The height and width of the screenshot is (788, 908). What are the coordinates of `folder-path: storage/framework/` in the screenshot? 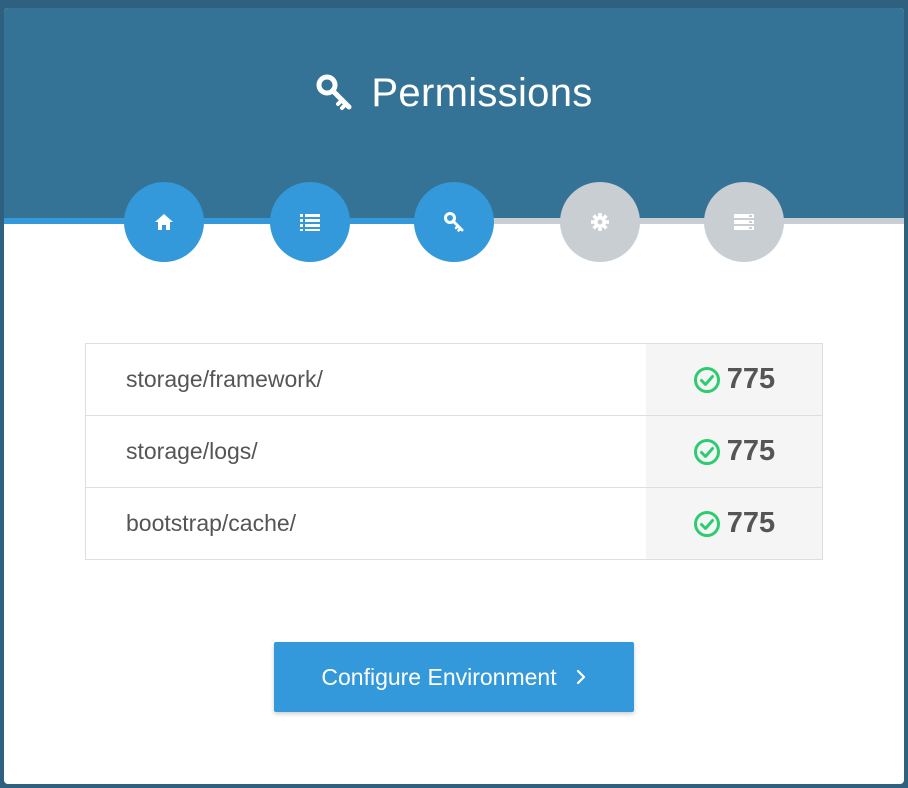 It's located at (224, 379).